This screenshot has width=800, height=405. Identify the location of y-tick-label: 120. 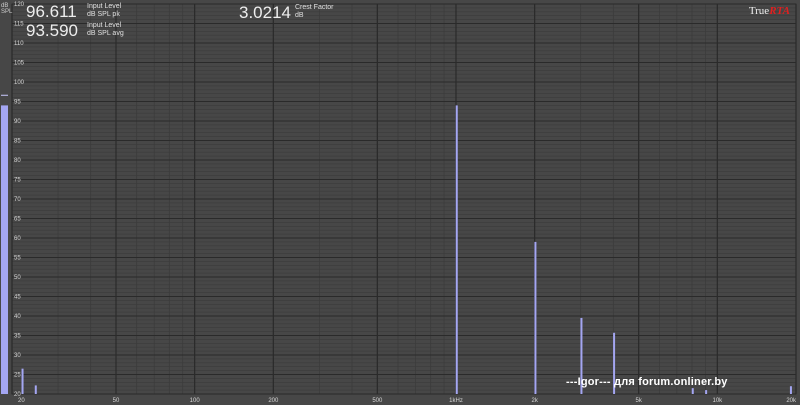
(19, 5).